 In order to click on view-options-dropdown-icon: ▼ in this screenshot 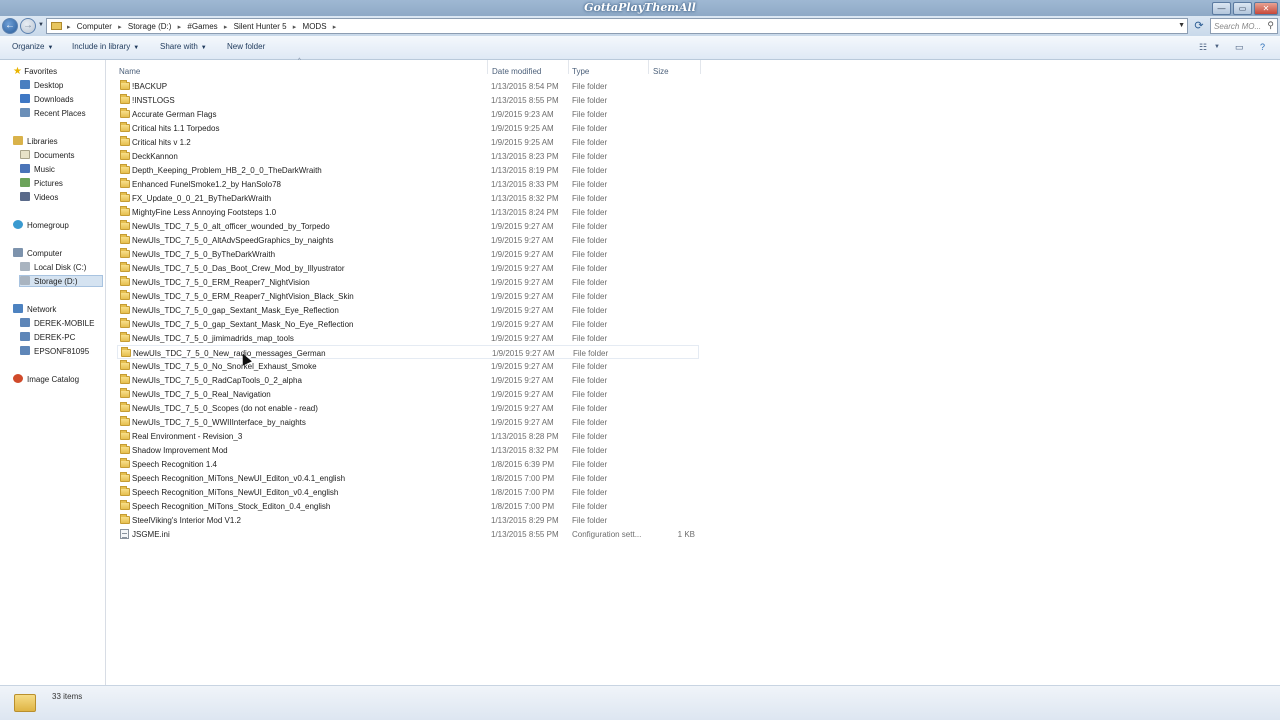, I will do `click(1217, 47)`.